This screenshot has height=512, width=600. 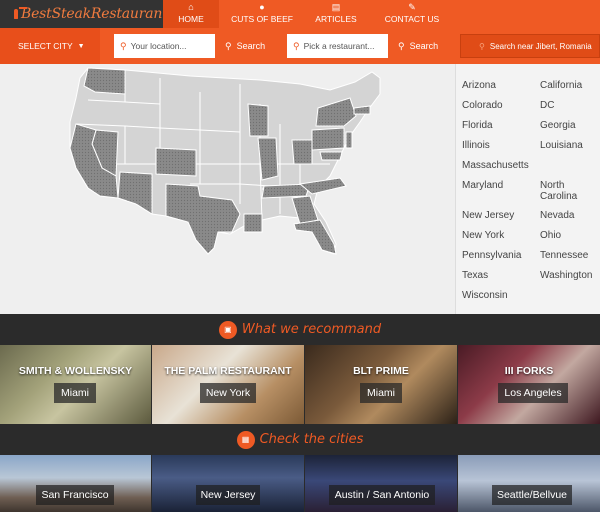 What do you see at coordinates (495, 165) in the screenshot?
I see `state-link: Massachusetts` at bounding box center [495, 165].